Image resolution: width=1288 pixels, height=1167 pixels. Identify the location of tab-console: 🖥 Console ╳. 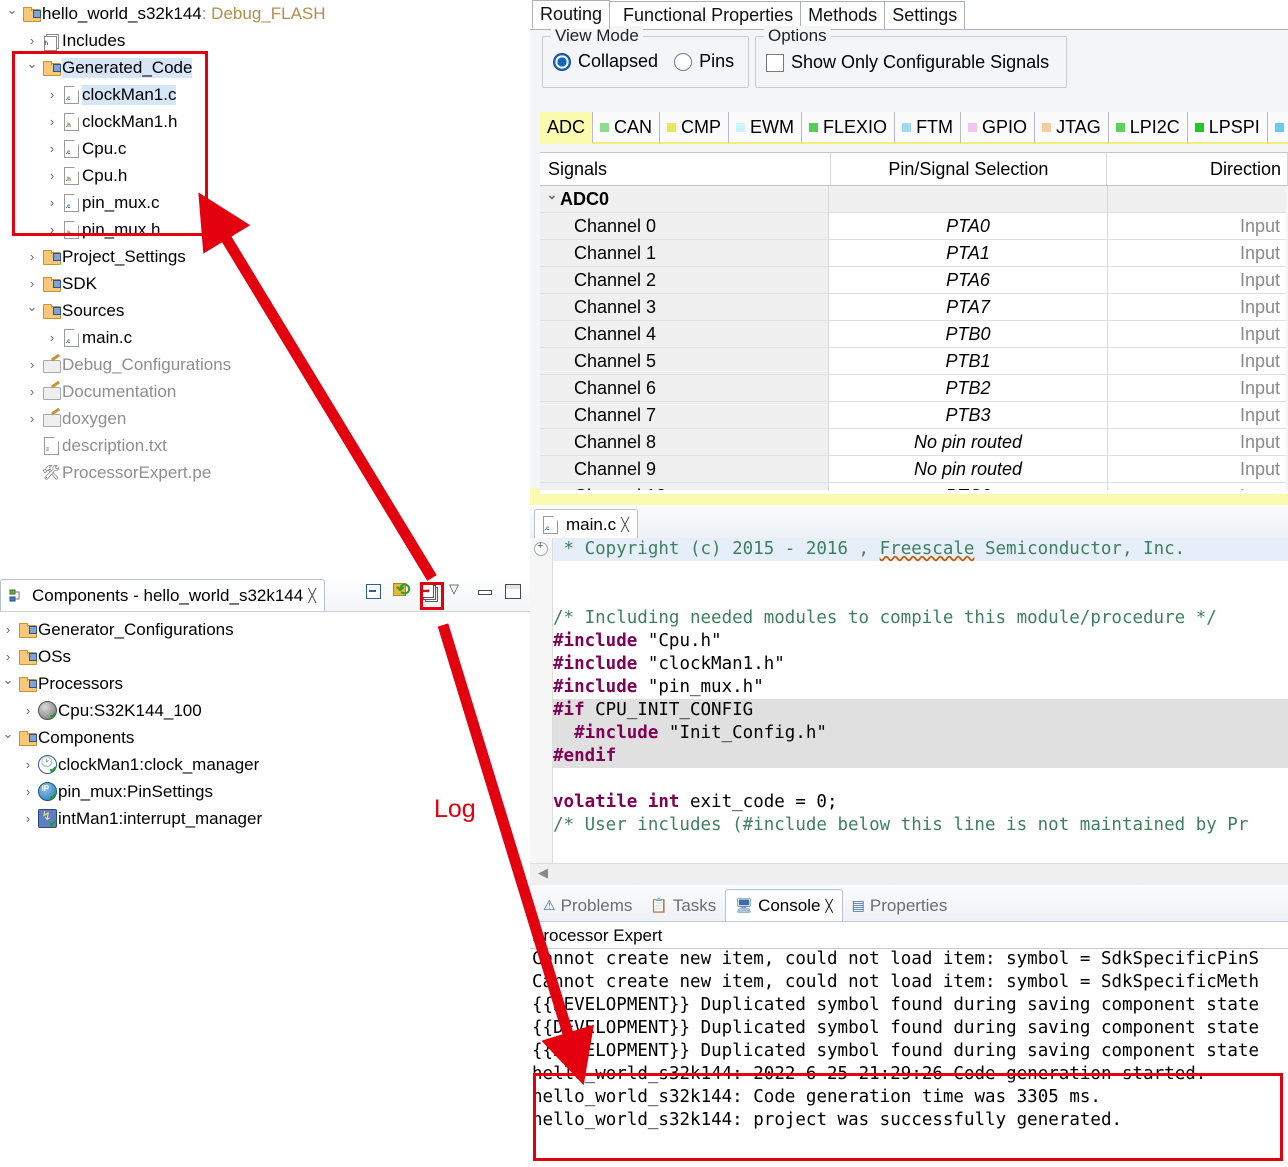
(784, 905).